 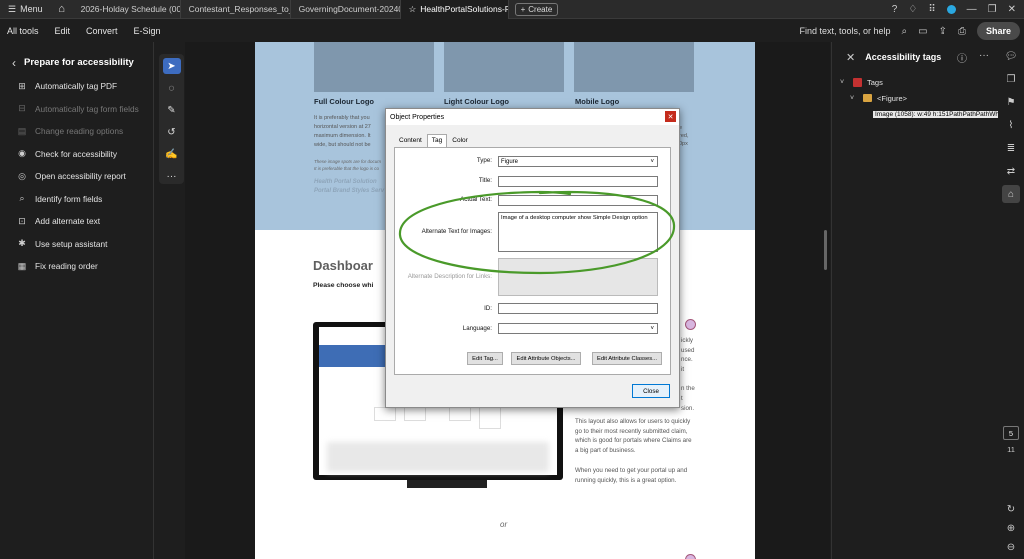 I want to click on bookmark-icon: ⚑, so click(x=1011, y=102).